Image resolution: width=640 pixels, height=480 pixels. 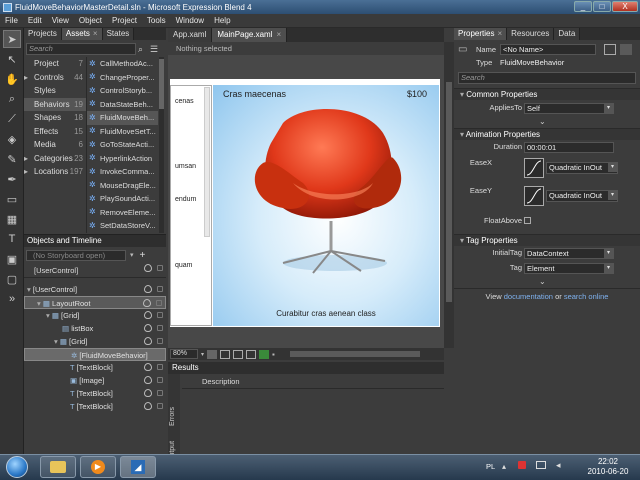 I want to click on language-indicator: PL, so click(x=490, y=466).